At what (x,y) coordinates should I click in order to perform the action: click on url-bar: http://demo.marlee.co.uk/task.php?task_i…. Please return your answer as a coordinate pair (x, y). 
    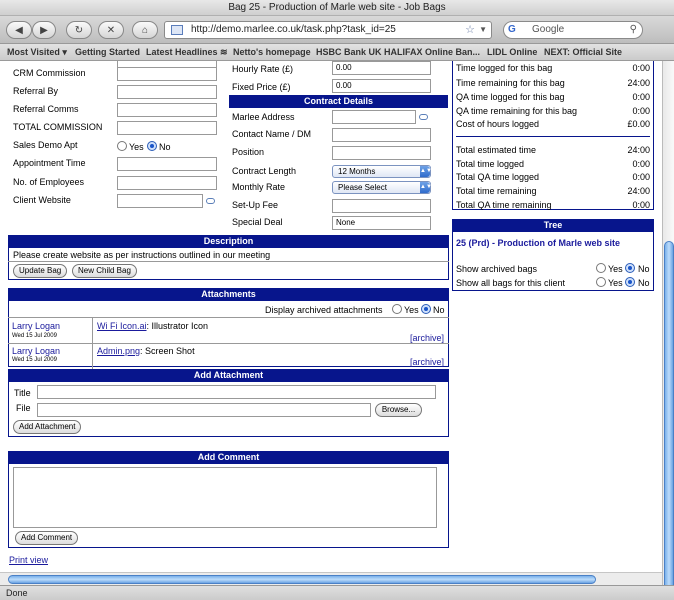
    Looking at the image, I should click on (328, 30).